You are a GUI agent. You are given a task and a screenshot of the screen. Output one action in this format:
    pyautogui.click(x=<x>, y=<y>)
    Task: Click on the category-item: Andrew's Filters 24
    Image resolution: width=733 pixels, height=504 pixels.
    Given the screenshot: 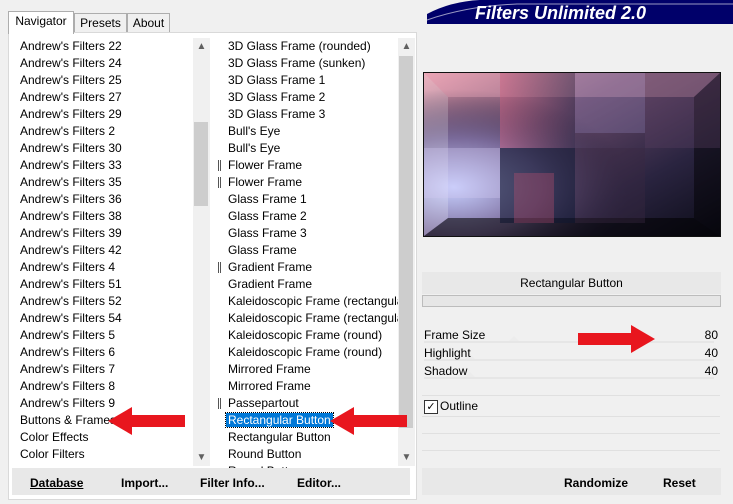 What is the action you would take?
    pyautogui.click(x=71, y=63)
    